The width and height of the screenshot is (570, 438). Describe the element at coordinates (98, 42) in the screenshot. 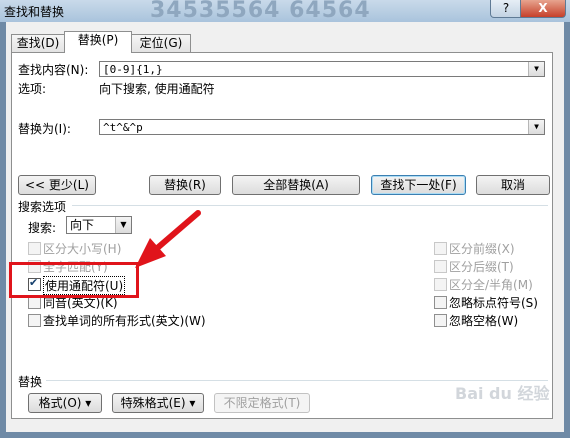

I see `tab-replace: 替换(P)` at that location.